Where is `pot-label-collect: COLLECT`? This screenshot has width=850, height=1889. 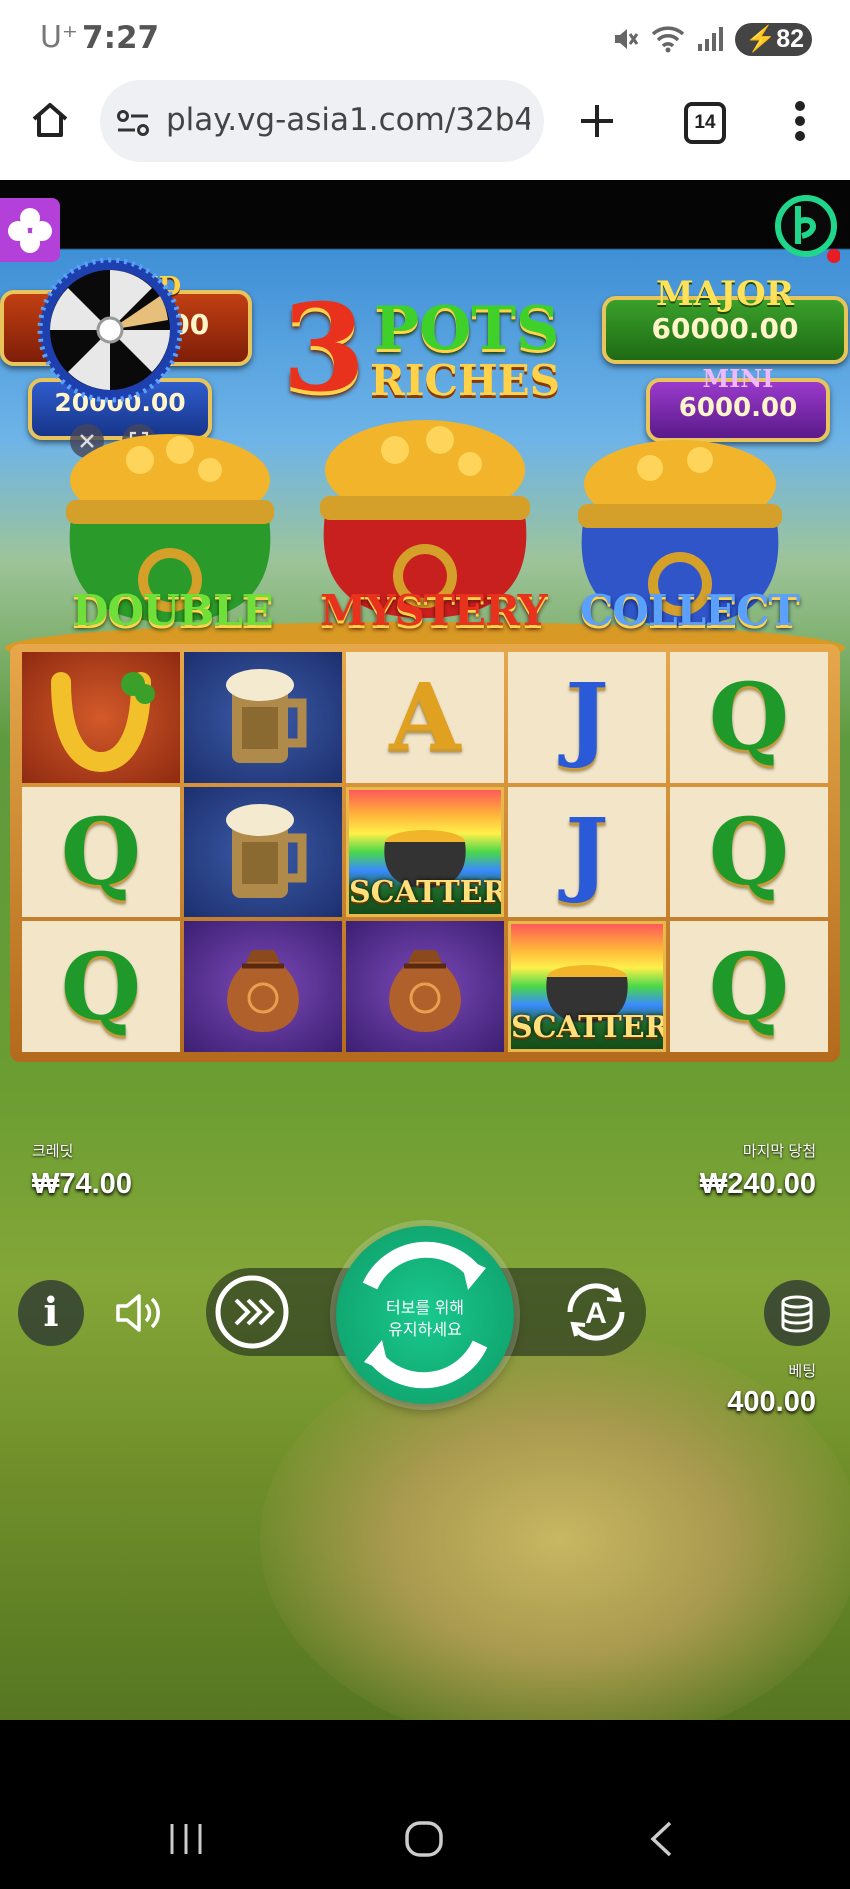
pot-label-collect: COLLECT is located at coordinates (690, 610).